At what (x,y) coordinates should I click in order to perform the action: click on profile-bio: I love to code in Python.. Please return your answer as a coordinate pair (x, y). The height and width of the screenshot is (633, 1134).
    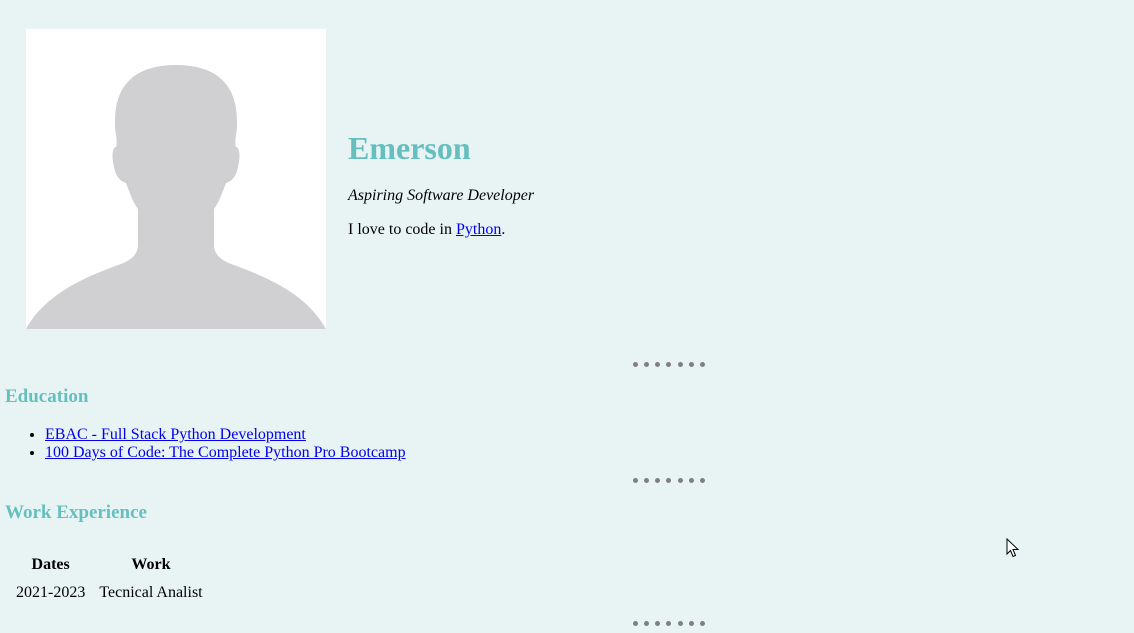
    Looking at the image, I should click on (426, 230).